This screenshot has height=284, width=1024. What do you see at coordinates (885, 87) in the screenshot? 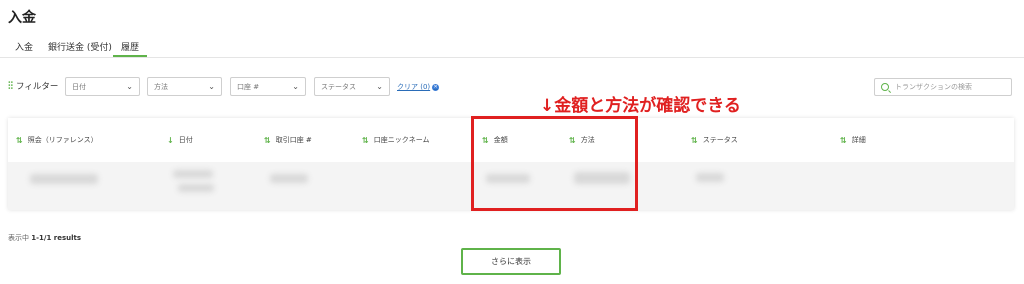
I see `search-icon` at bounding box center [885, 87].